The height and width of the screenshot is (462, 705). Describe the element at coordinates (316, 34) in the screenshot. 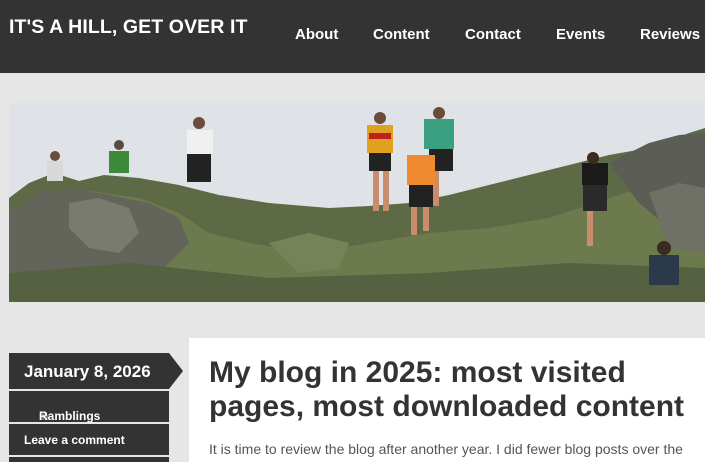

I see `nav-about: About` at that location.